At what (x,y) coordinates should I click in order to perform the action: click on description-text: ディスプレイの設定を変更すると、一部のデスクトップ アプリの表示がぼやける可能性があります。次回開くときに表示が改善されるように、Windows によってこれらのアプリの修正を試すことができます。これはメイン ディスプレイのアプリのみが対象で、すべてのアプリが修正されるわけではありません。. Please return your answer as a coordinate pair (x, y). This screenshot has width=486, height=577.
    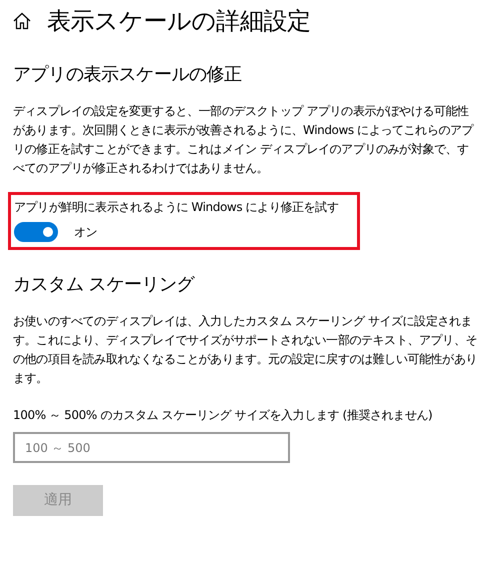
    Looking at the image, I should click on (244, 140).